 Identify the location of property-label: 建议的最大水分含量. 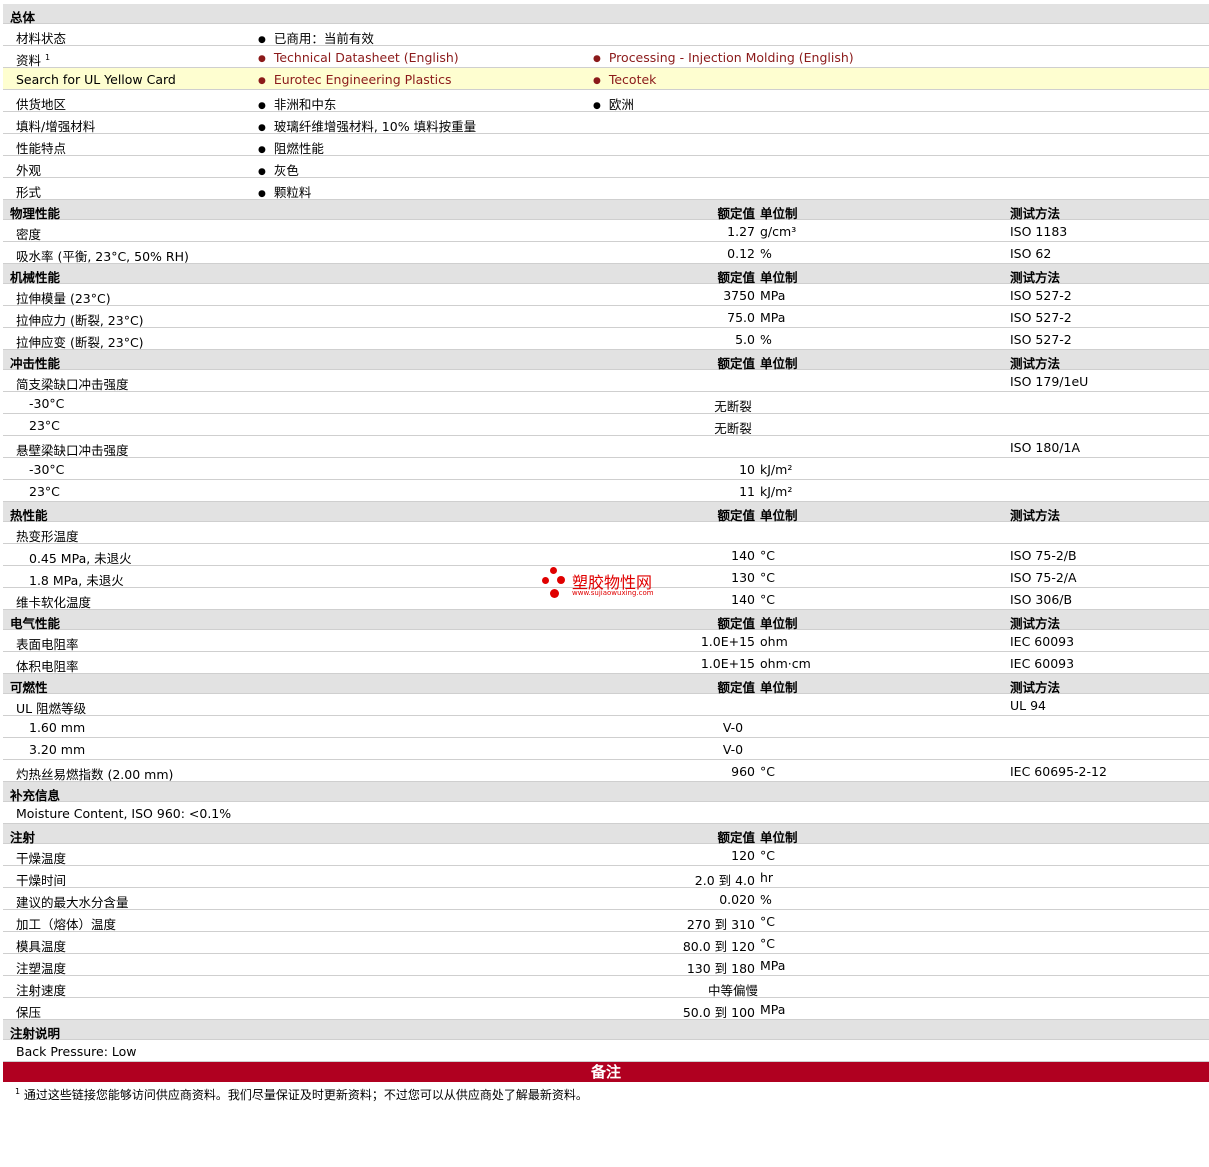
(72, 902).